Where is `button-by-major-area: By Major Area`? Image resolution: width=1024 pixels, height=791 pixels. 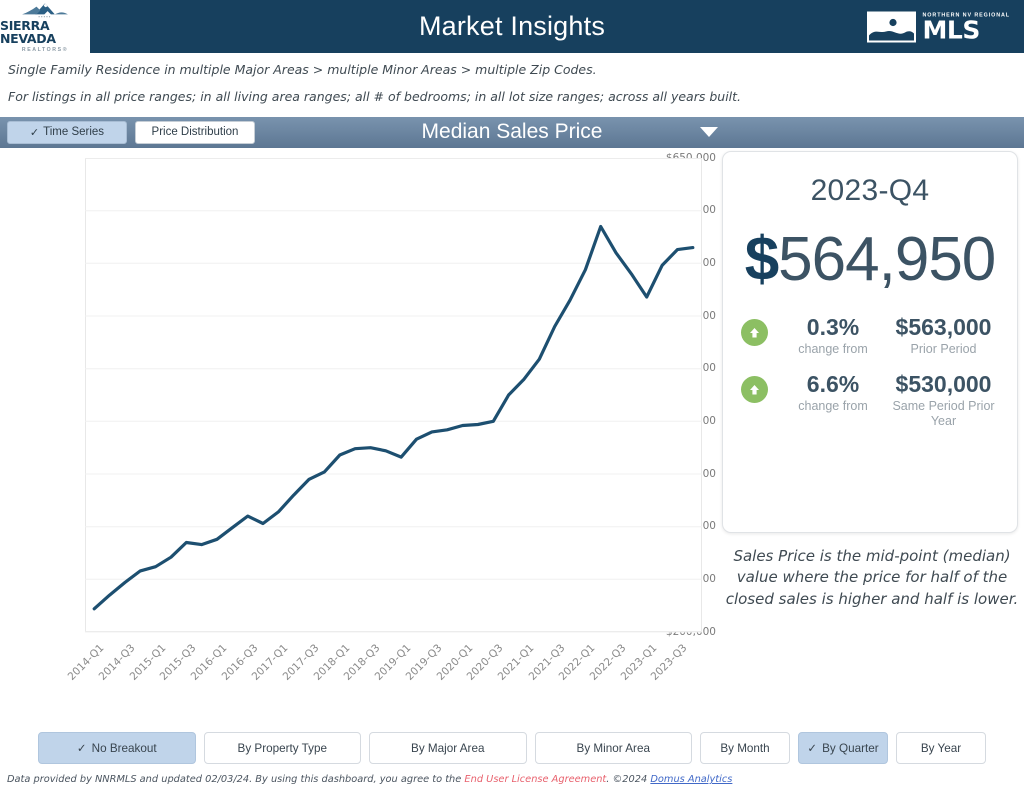
button-by-major-area: By Major Area is located at coordinates (448, 748).